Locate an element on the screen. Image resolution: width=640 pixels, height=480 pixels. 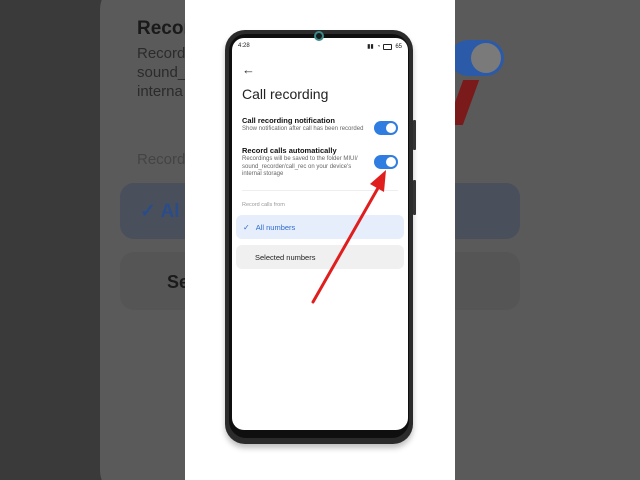
annotation-arrow is located at coordinates (348, 237).